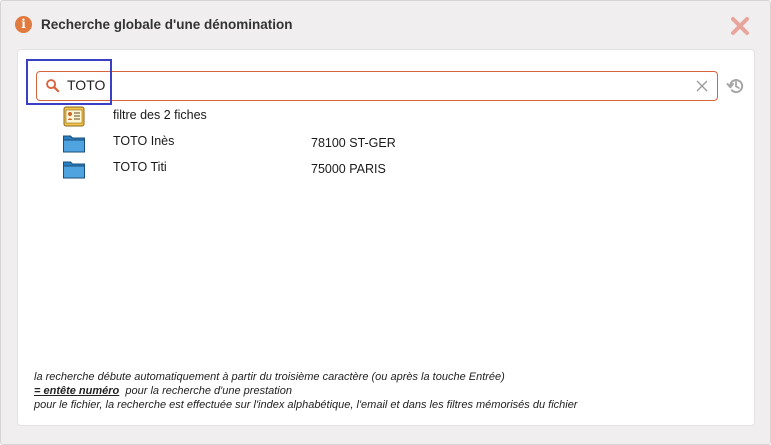 This screenshot has height=445, width=771. What do you see at coordinates (702, 86) in the screenshot?
I see `clear-x-icon` at bounding box center [702, 86].